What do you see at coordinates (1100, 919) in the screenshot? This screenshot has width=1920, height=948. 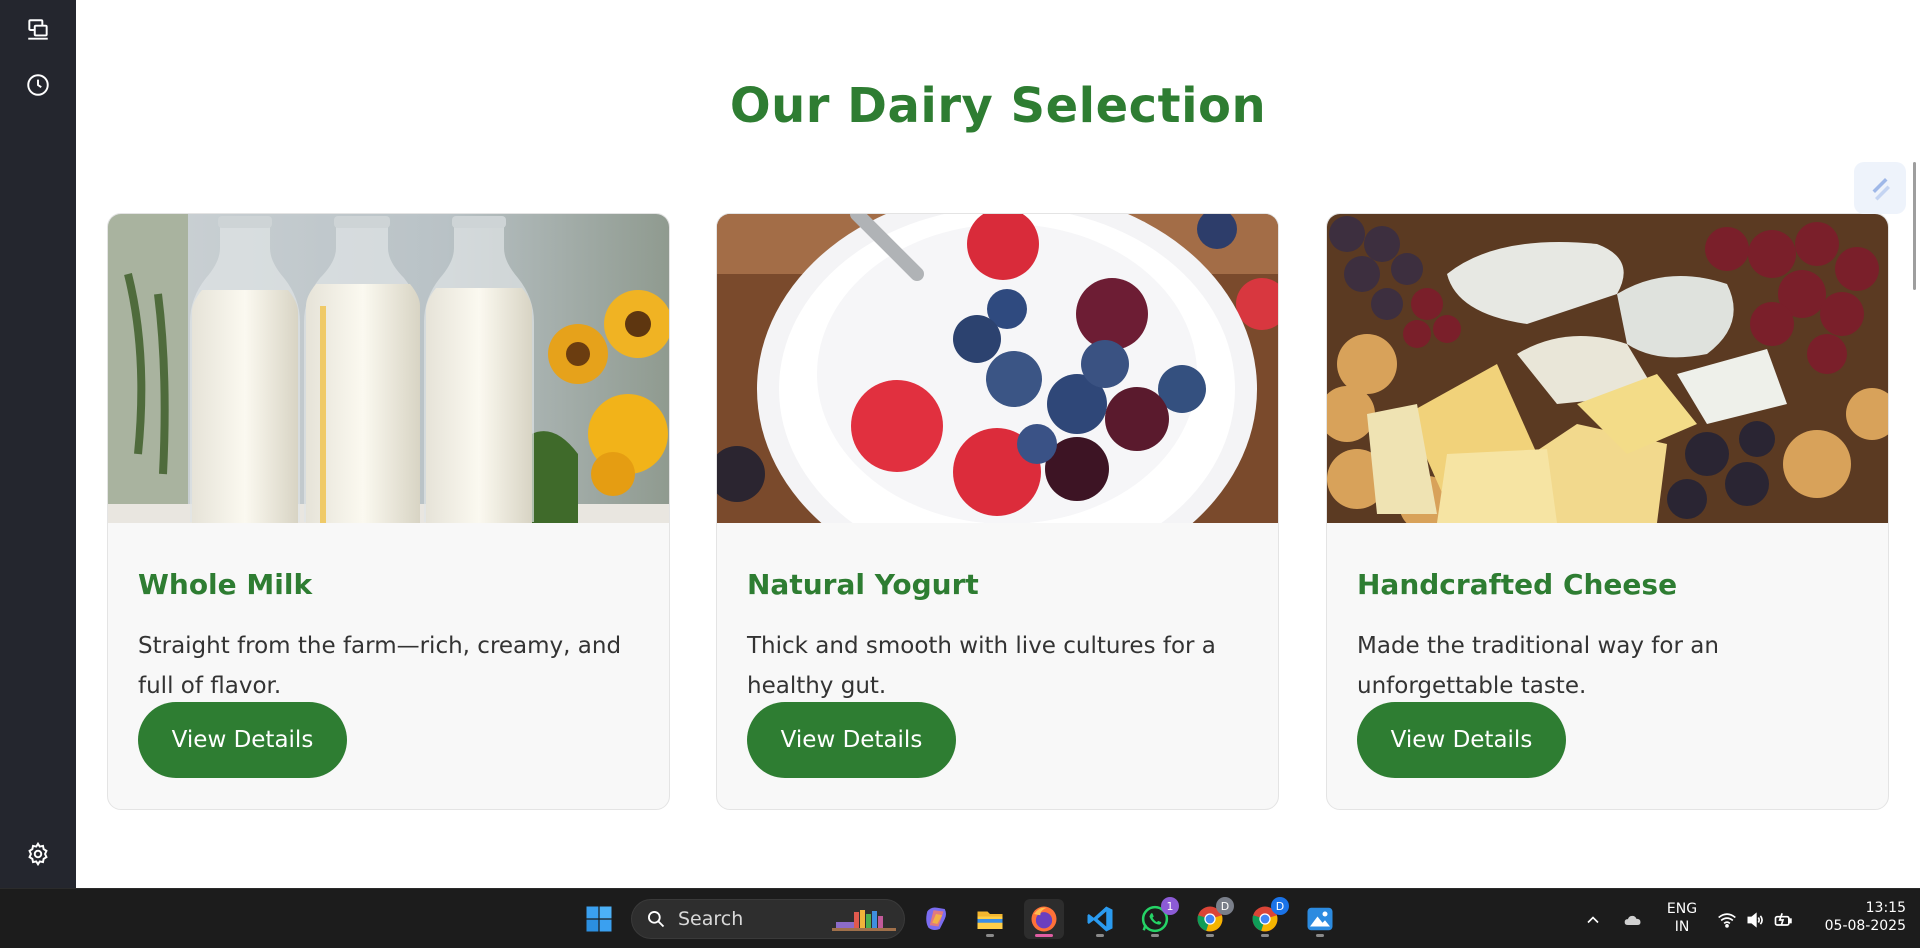 I see `vscode-icon` at bounding box center [1100, 919].